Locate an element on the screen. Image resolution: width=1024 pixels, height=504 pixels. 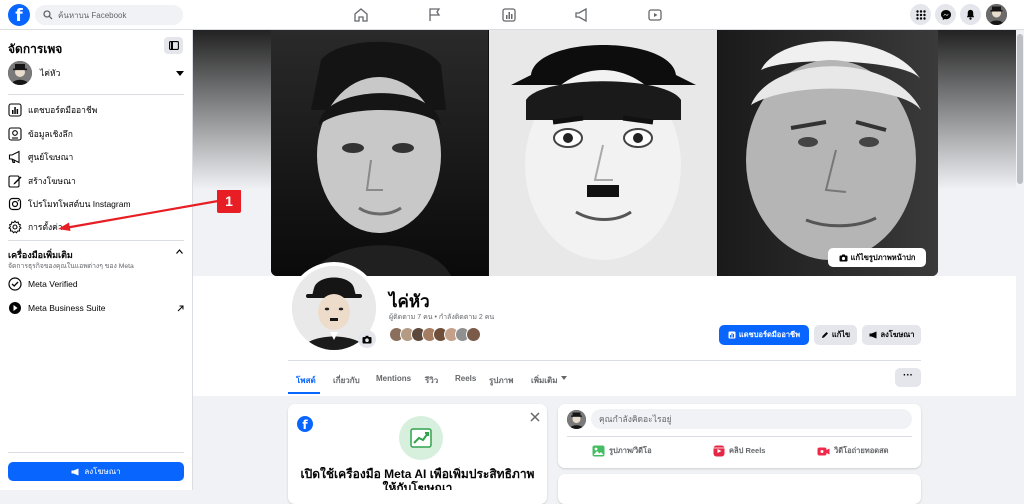
account-avatar is located at coordinates (996, 14).